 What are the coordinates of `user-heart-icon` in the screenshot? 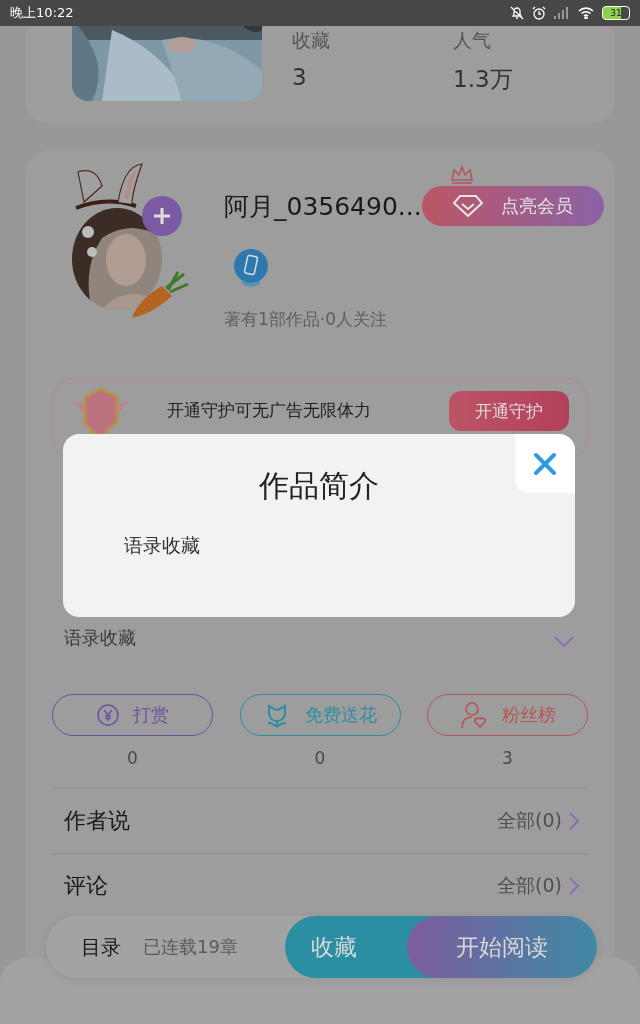 It's located at (473, 715).